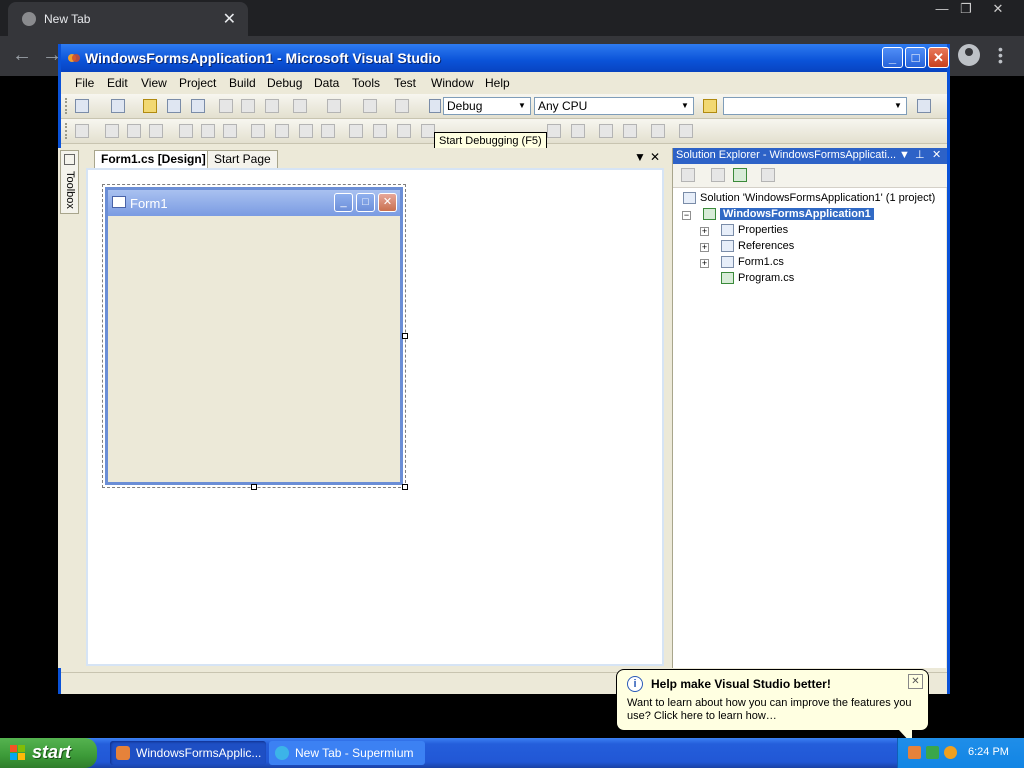 The image size is (1024, 768). I want to click on make-same-size-icon, so click(328, 131).